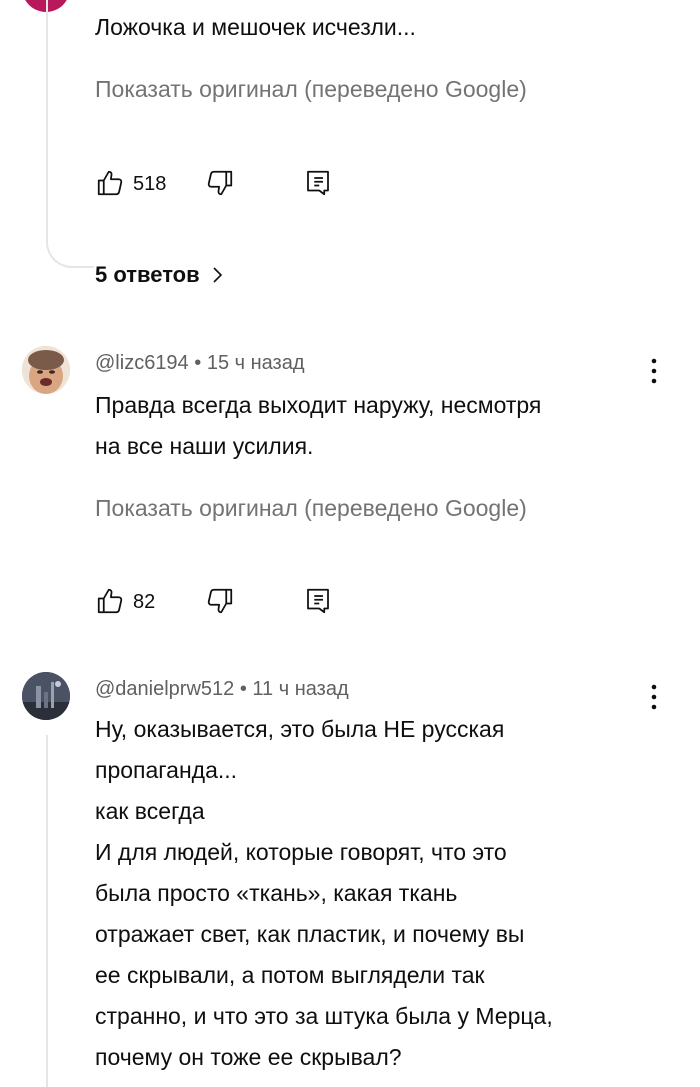 Image resolution: width=700 pixels, height=1087 pixels. What do you see at coordinates (147, 274) in the screenshot?
I see `replies-label: 5 ответов` at bounding box center [147, 274].